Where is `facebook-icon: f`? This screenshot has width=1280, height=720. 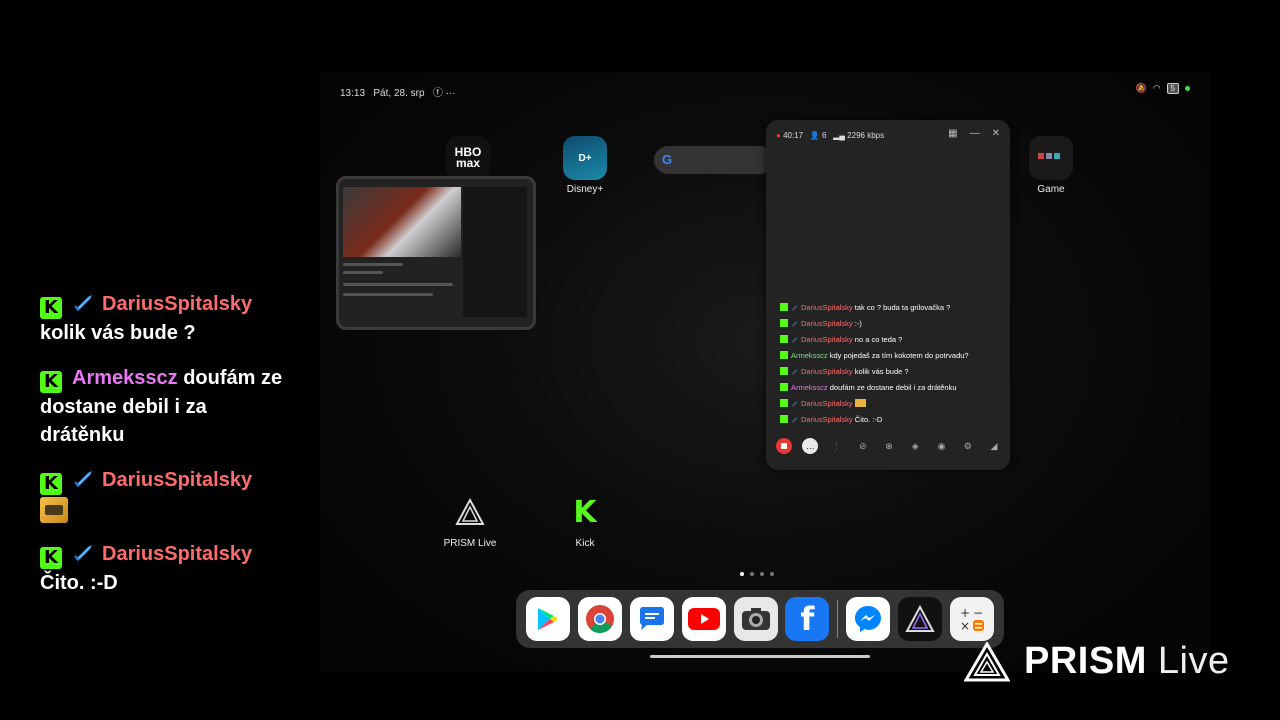
facebook-icon: f is located at coordinates (807, 619).